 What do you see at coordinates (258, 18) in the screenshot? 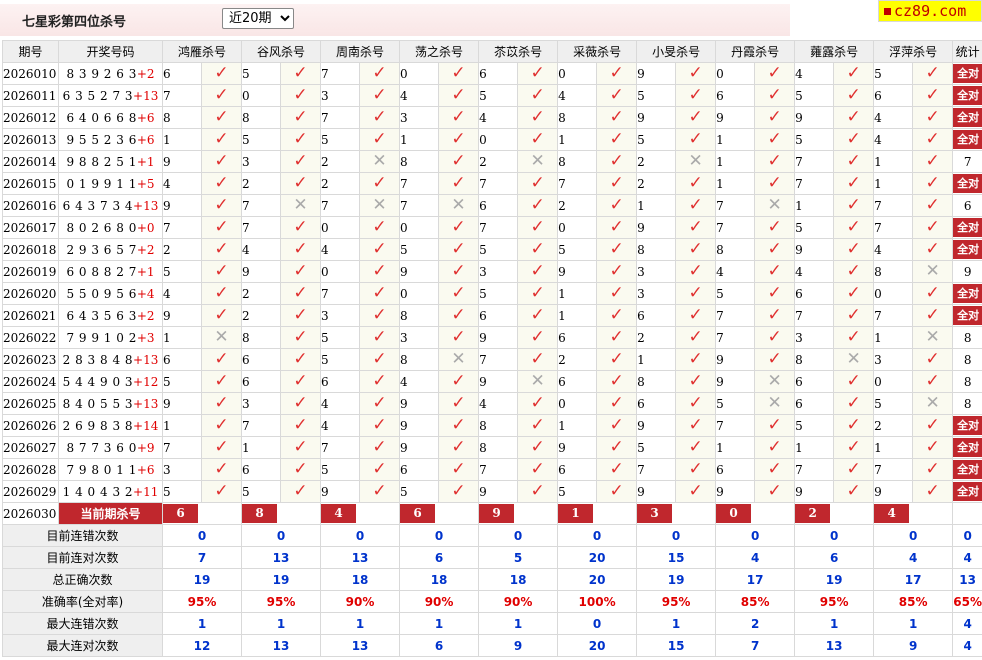
I see `period-range-select: 近20期` at bounding box center [258, 18].